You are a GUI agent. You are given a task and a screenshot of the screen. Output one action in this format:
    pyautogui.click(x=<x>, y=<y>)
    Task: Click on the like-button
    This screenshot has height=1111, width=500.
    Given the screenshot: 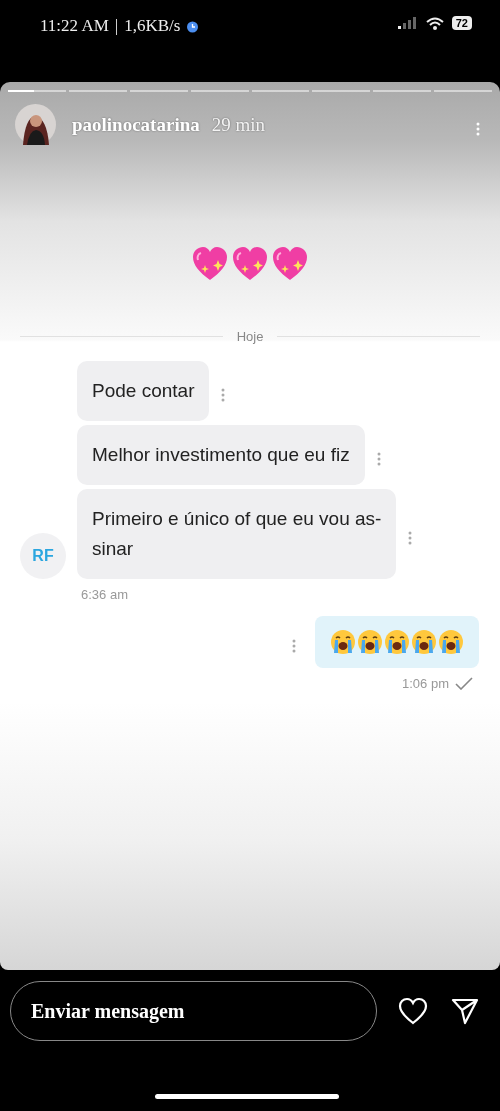 What is the action you would take?
    pyautogui.click(x=413, y=1011)
    